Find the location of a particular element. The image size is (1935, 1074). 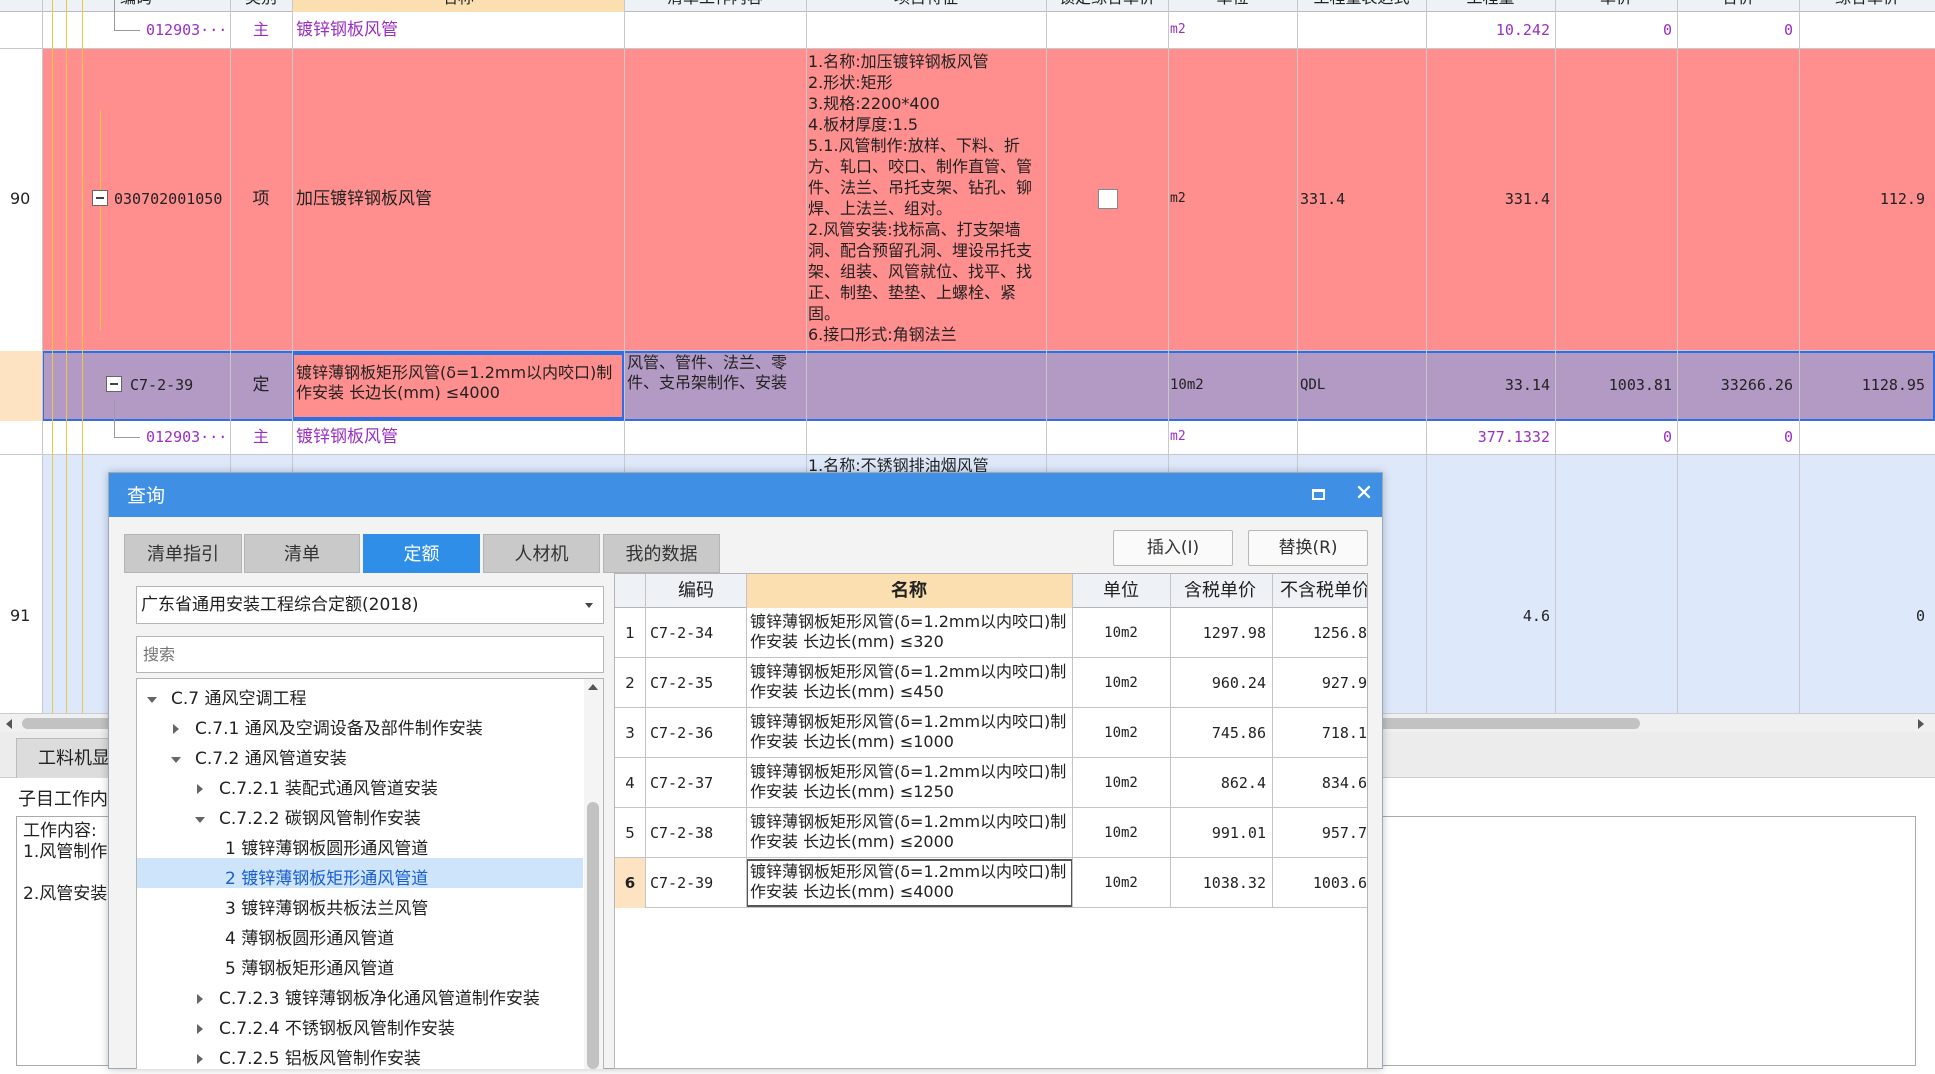

row-work-content: 风管、管件、法兰、零件、支吊架制作、安装 is located at coordinates (707, 372).